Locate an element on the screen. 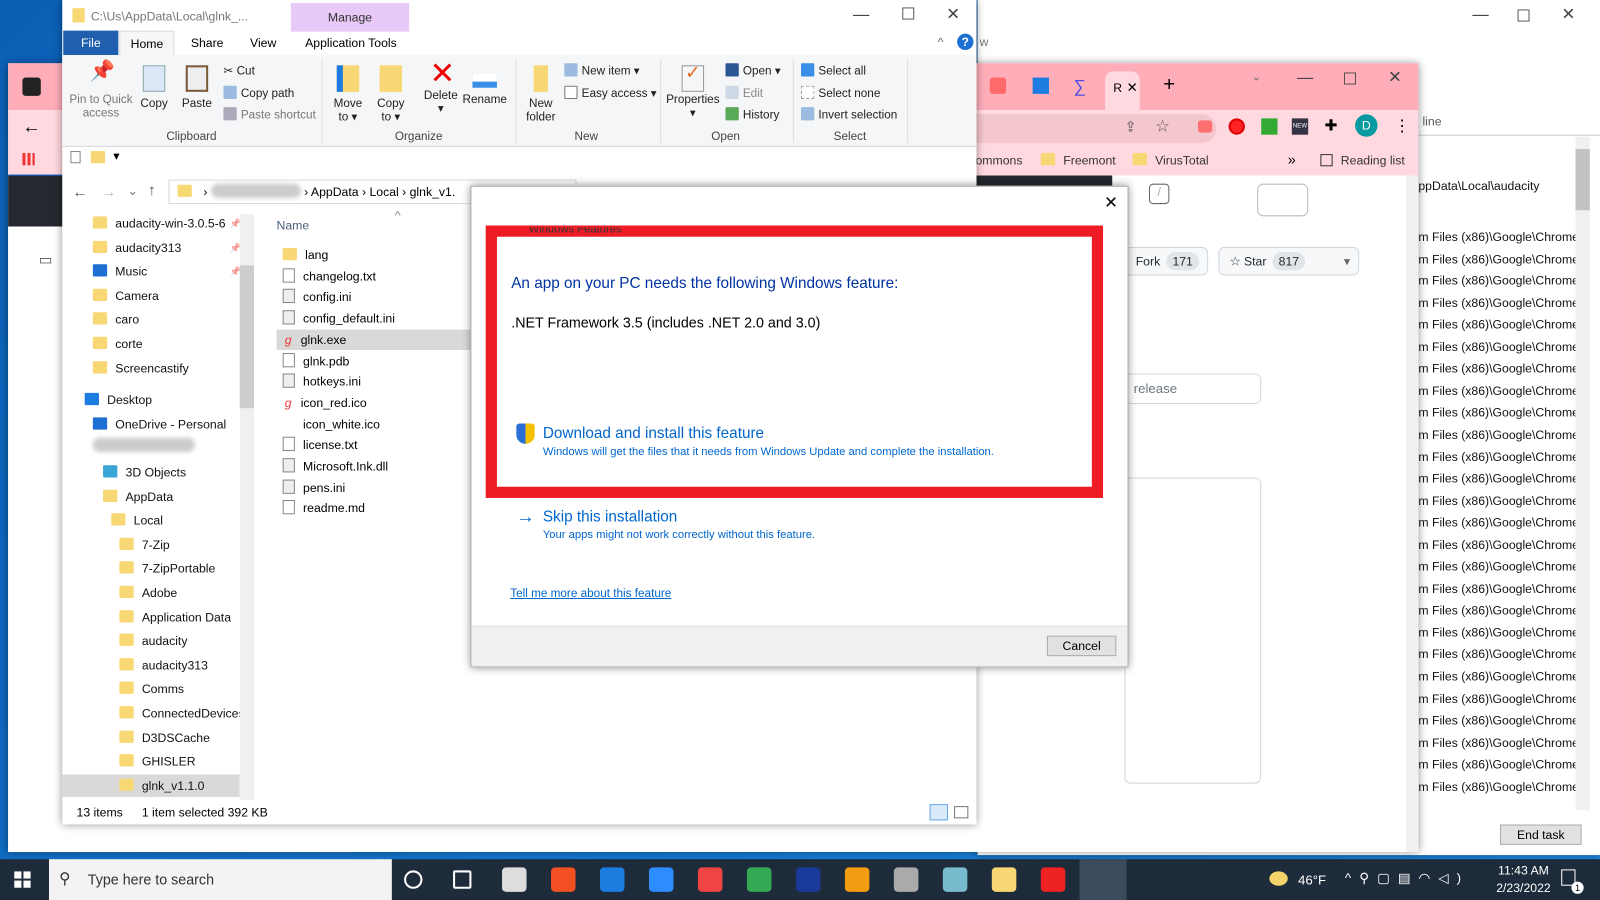 Image resolution: width=1600 pixels, height=900 pixels. nav-item: Adobe is located at coordinates (148, 593).